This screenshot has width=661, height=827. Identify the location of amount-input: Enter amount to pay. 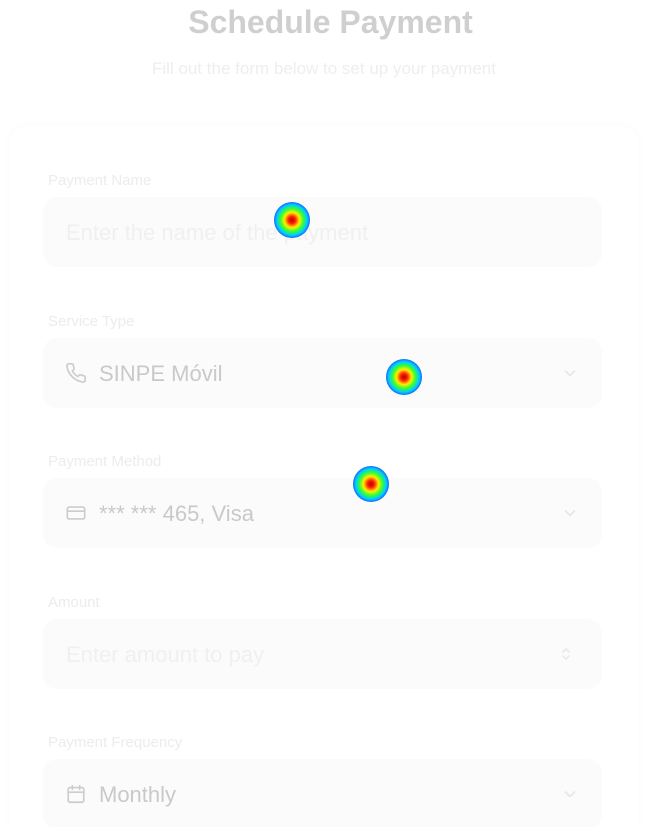
(322, 654).